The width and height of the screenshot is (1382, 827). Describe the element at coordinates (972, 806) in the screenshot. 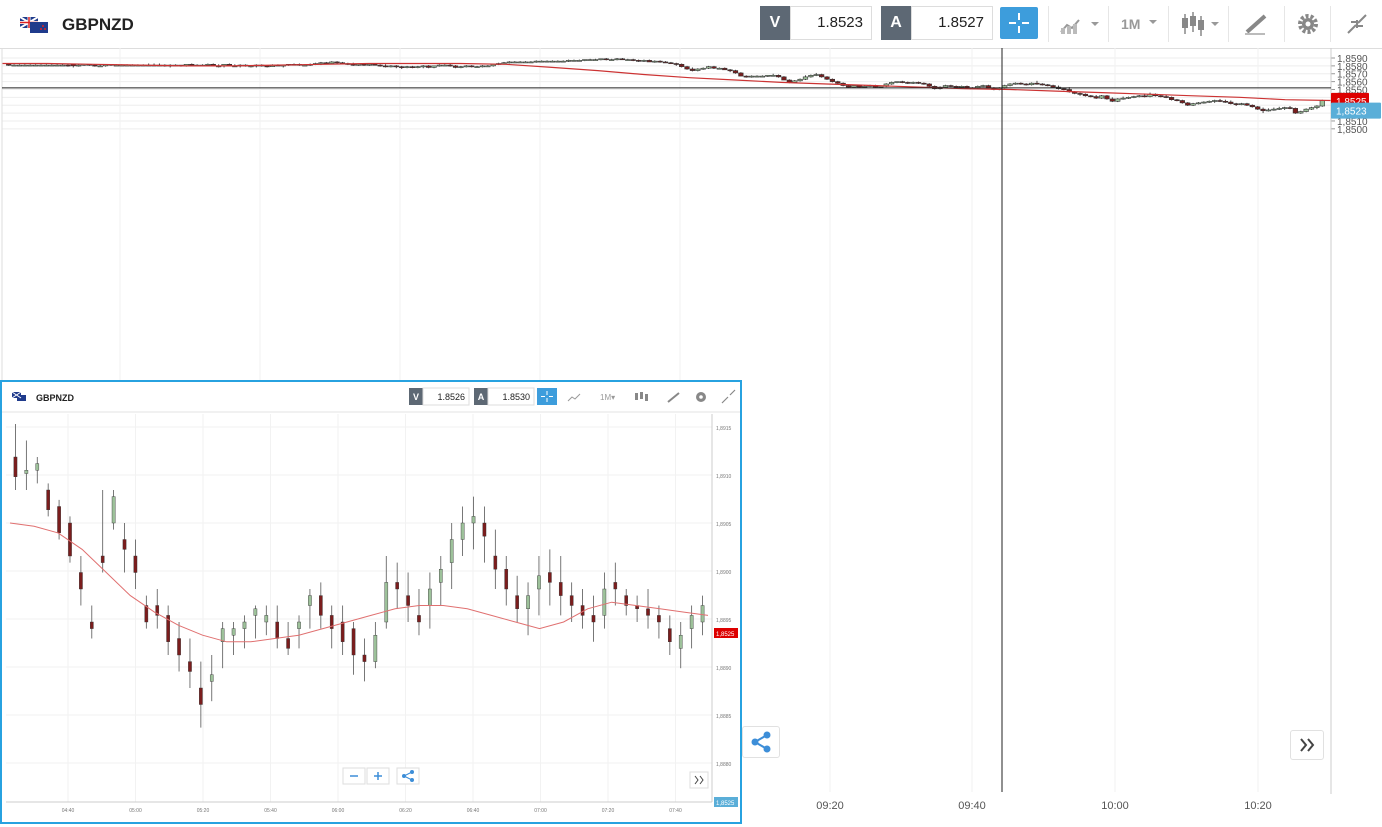

I see `x-tick-label: 09:40` at that location.